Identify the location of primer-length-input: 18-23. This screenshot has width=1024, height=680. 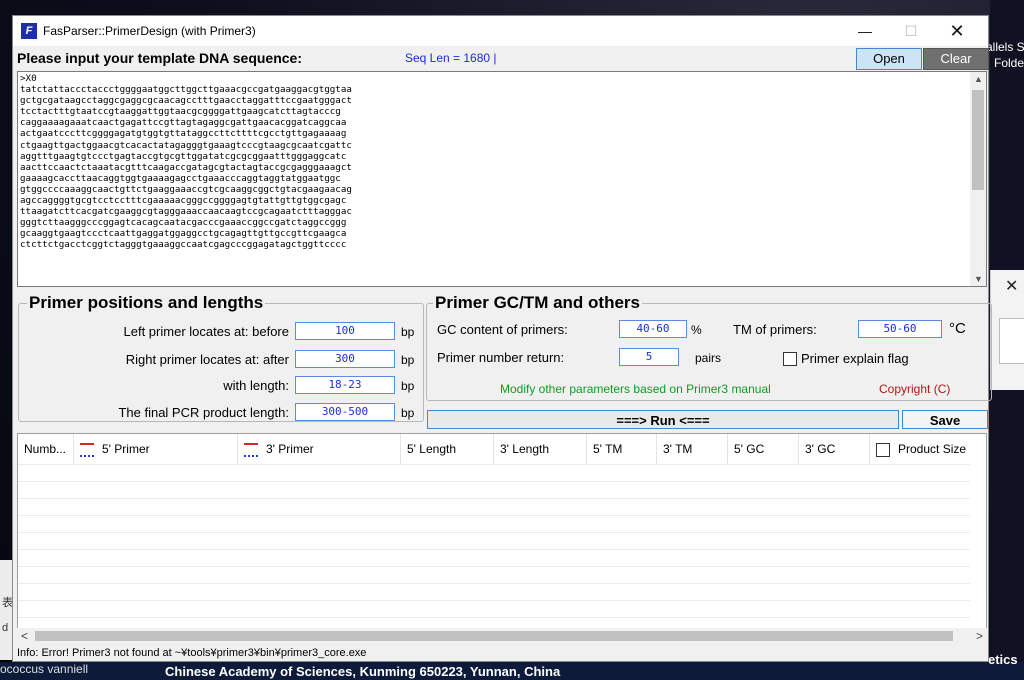
(345, 385).